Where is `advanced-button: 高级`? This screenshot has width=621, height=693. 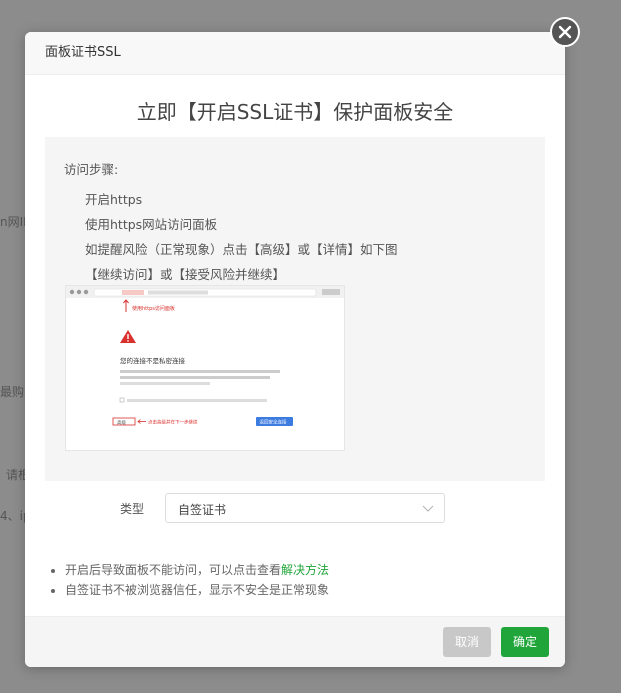
advanced-button: 高级 is located at coordinates (121, 422).